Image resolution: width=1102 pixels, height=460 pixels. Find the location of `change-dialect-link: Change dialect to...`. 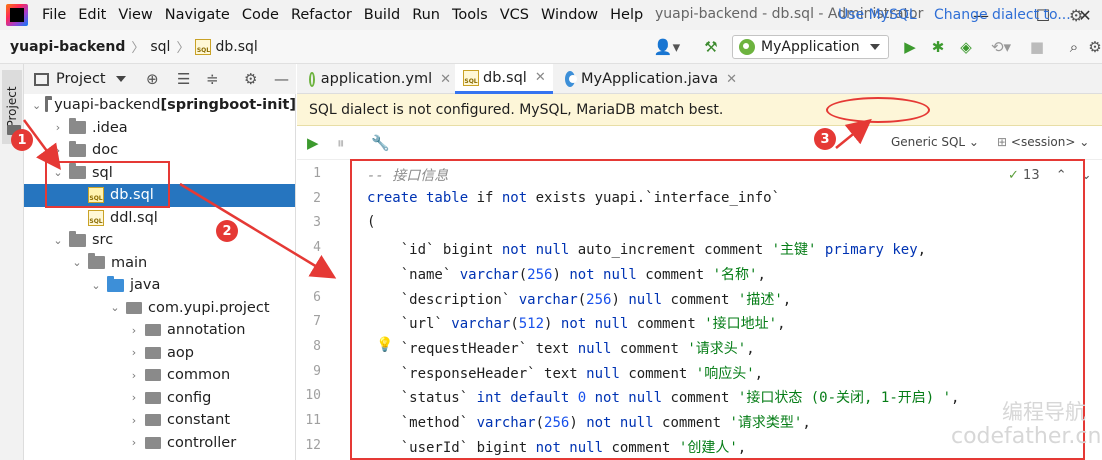

change-dialect-link: Change dialect to... is located at coordinates (1002, 15).